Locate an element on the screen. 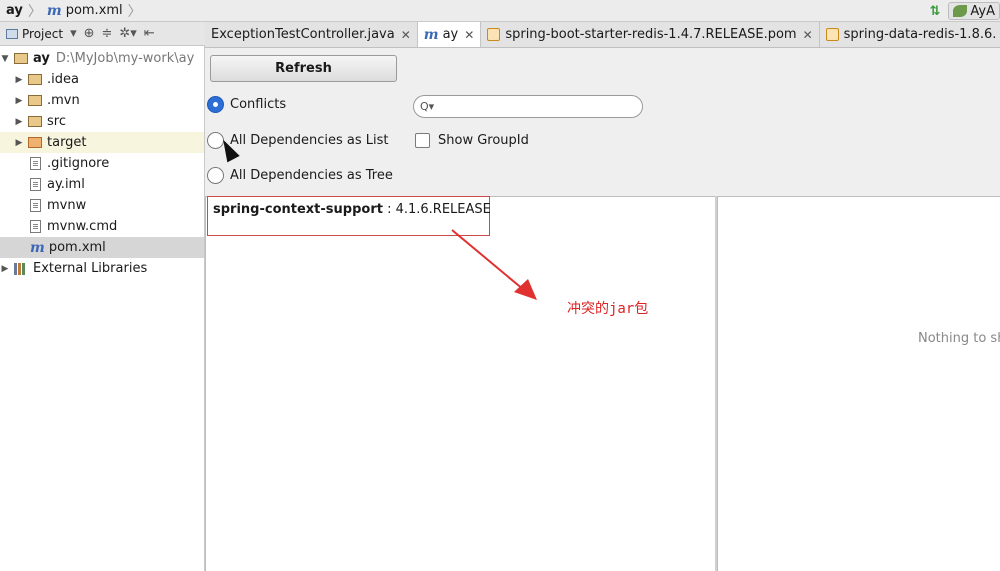 The height and width of the screenshot is (571, 1000). annotation-text: 冲突的jar包 is located at coordinates (608, 309).